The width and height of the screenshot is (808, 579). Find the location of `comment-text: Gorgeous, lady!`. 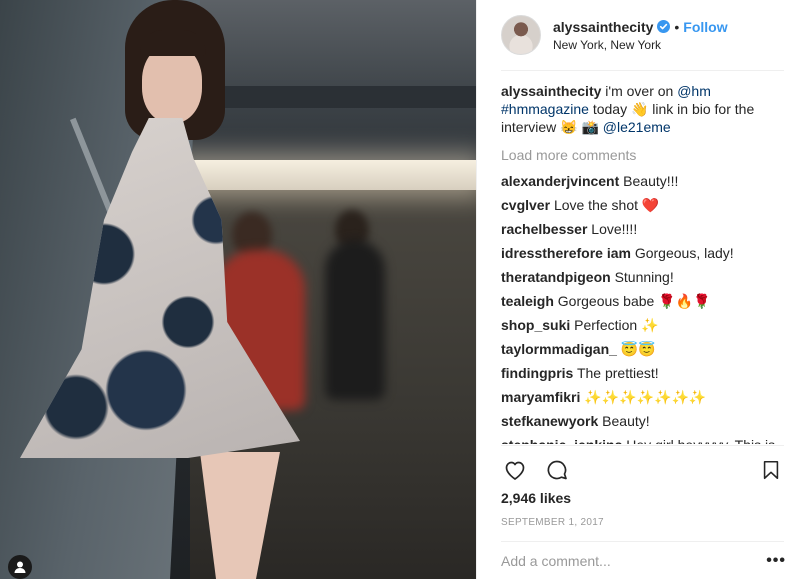

comment-text: Gorgeous, lady! is located at coordinates (684, 253).